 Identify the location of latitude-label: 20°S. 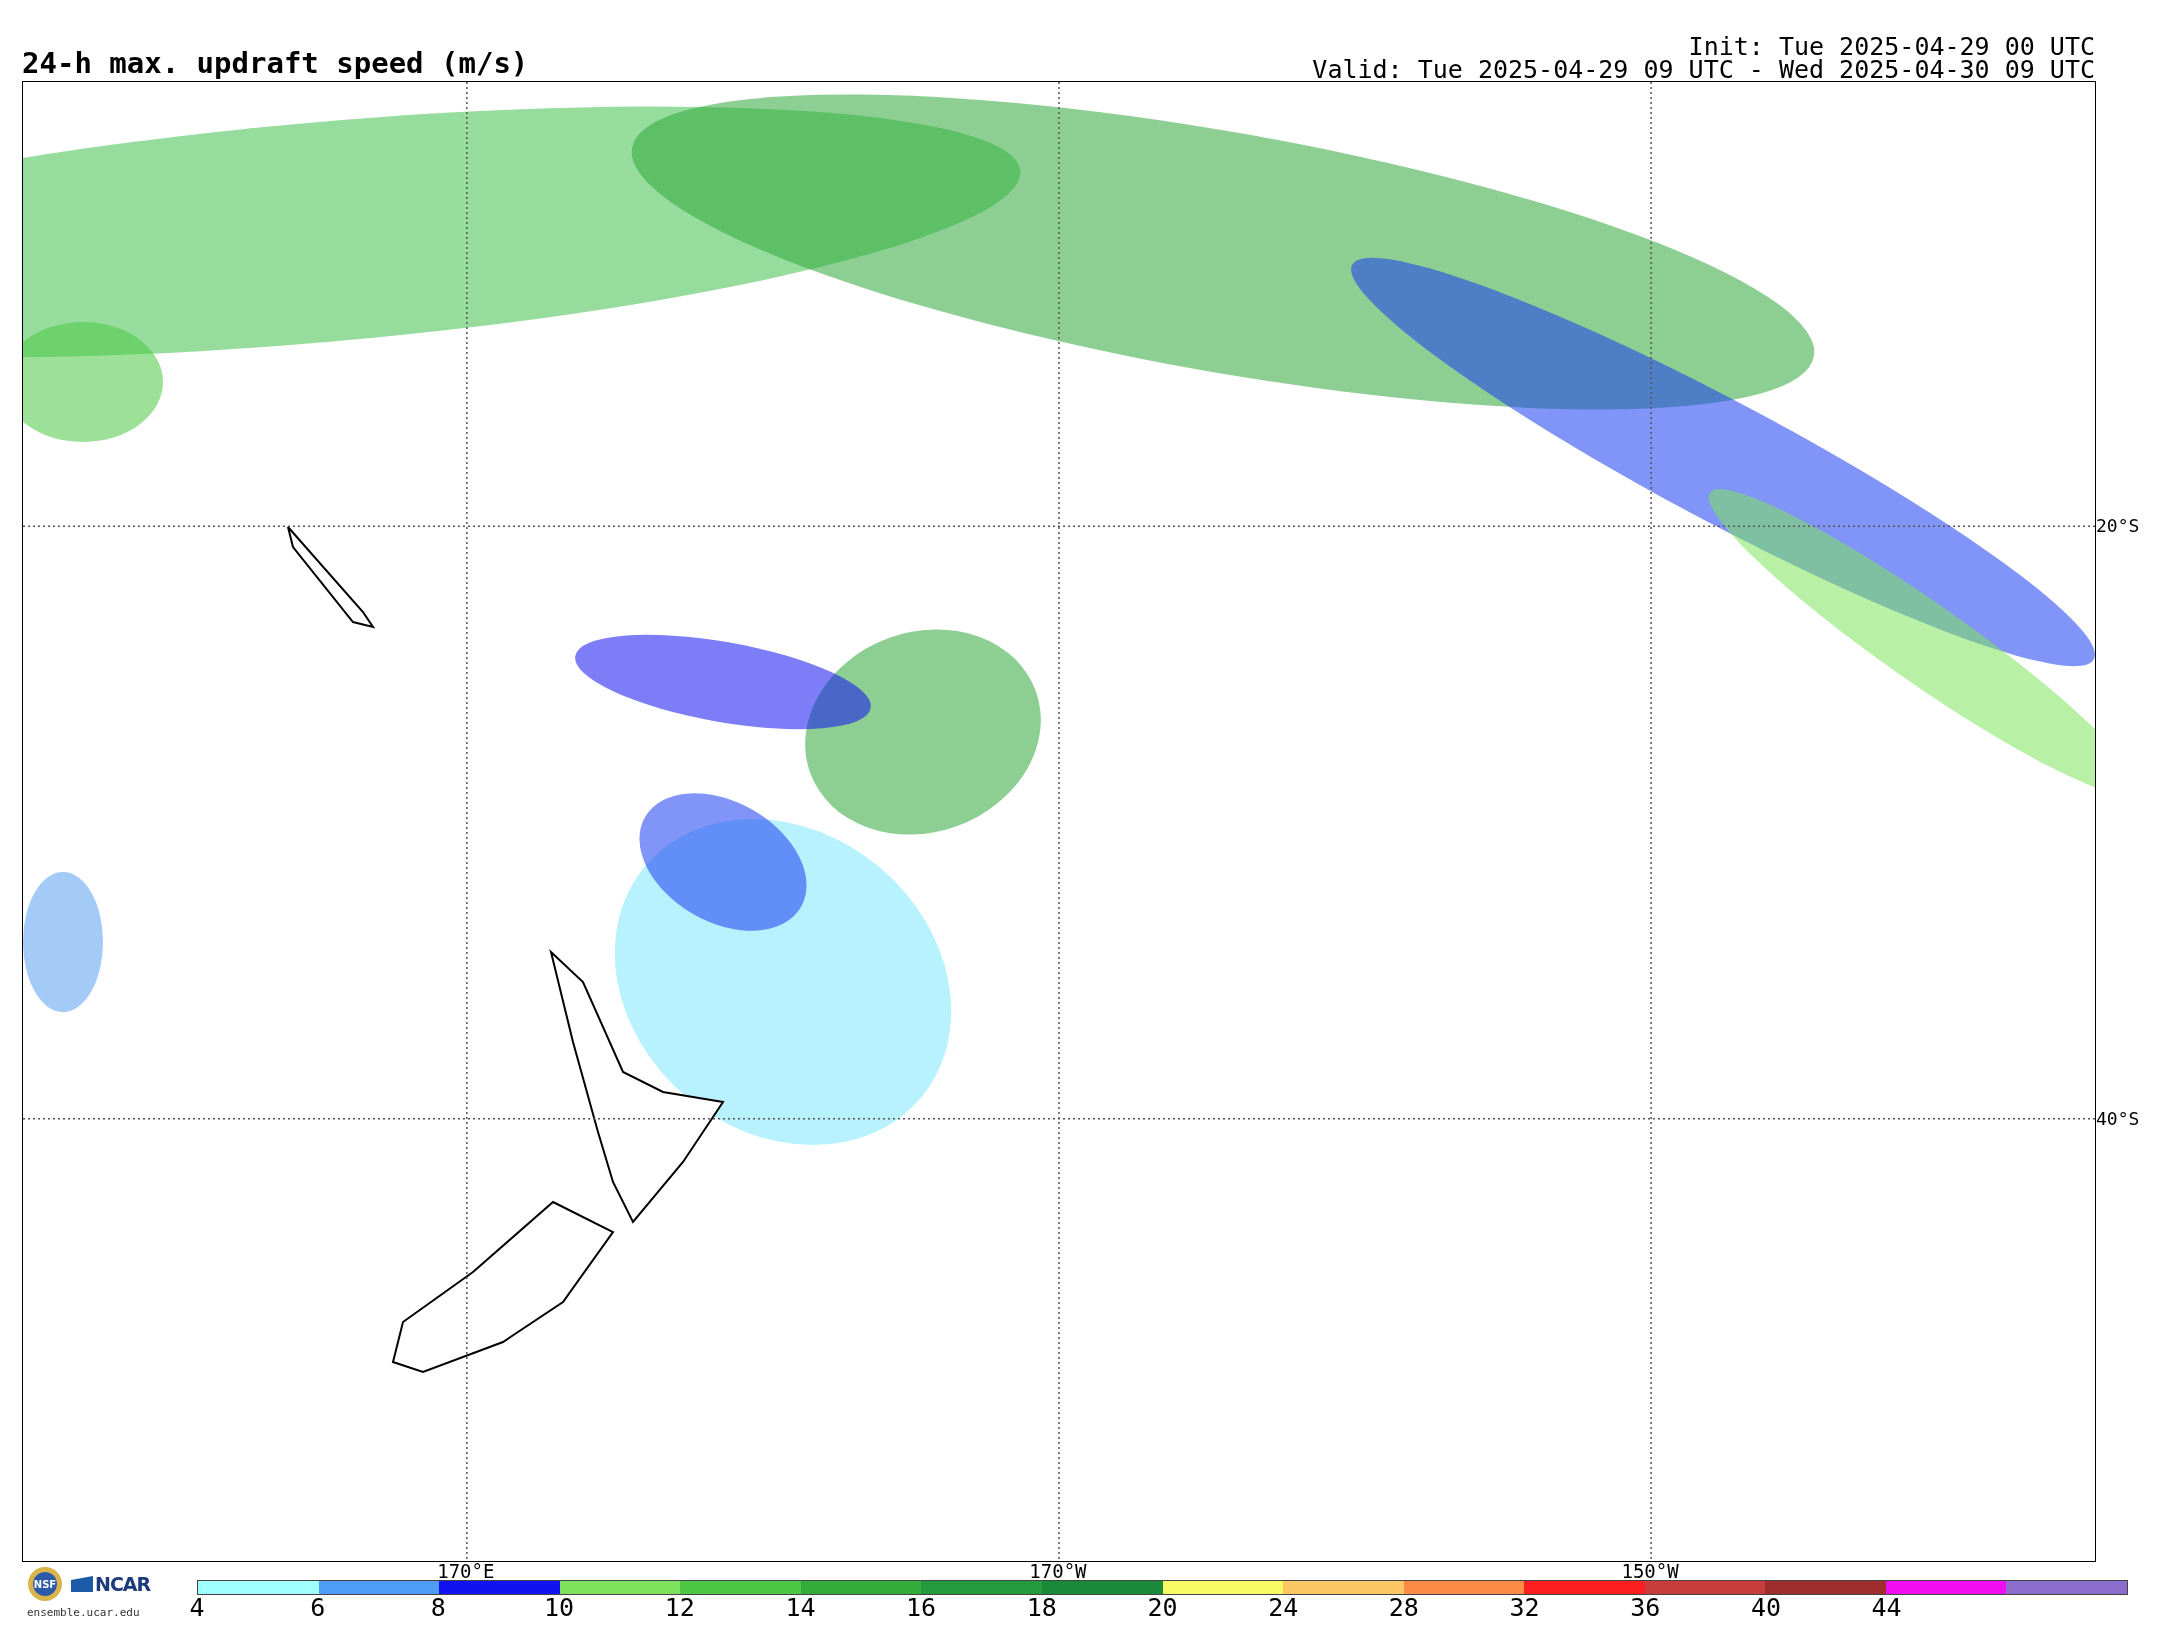
(2118, 525).